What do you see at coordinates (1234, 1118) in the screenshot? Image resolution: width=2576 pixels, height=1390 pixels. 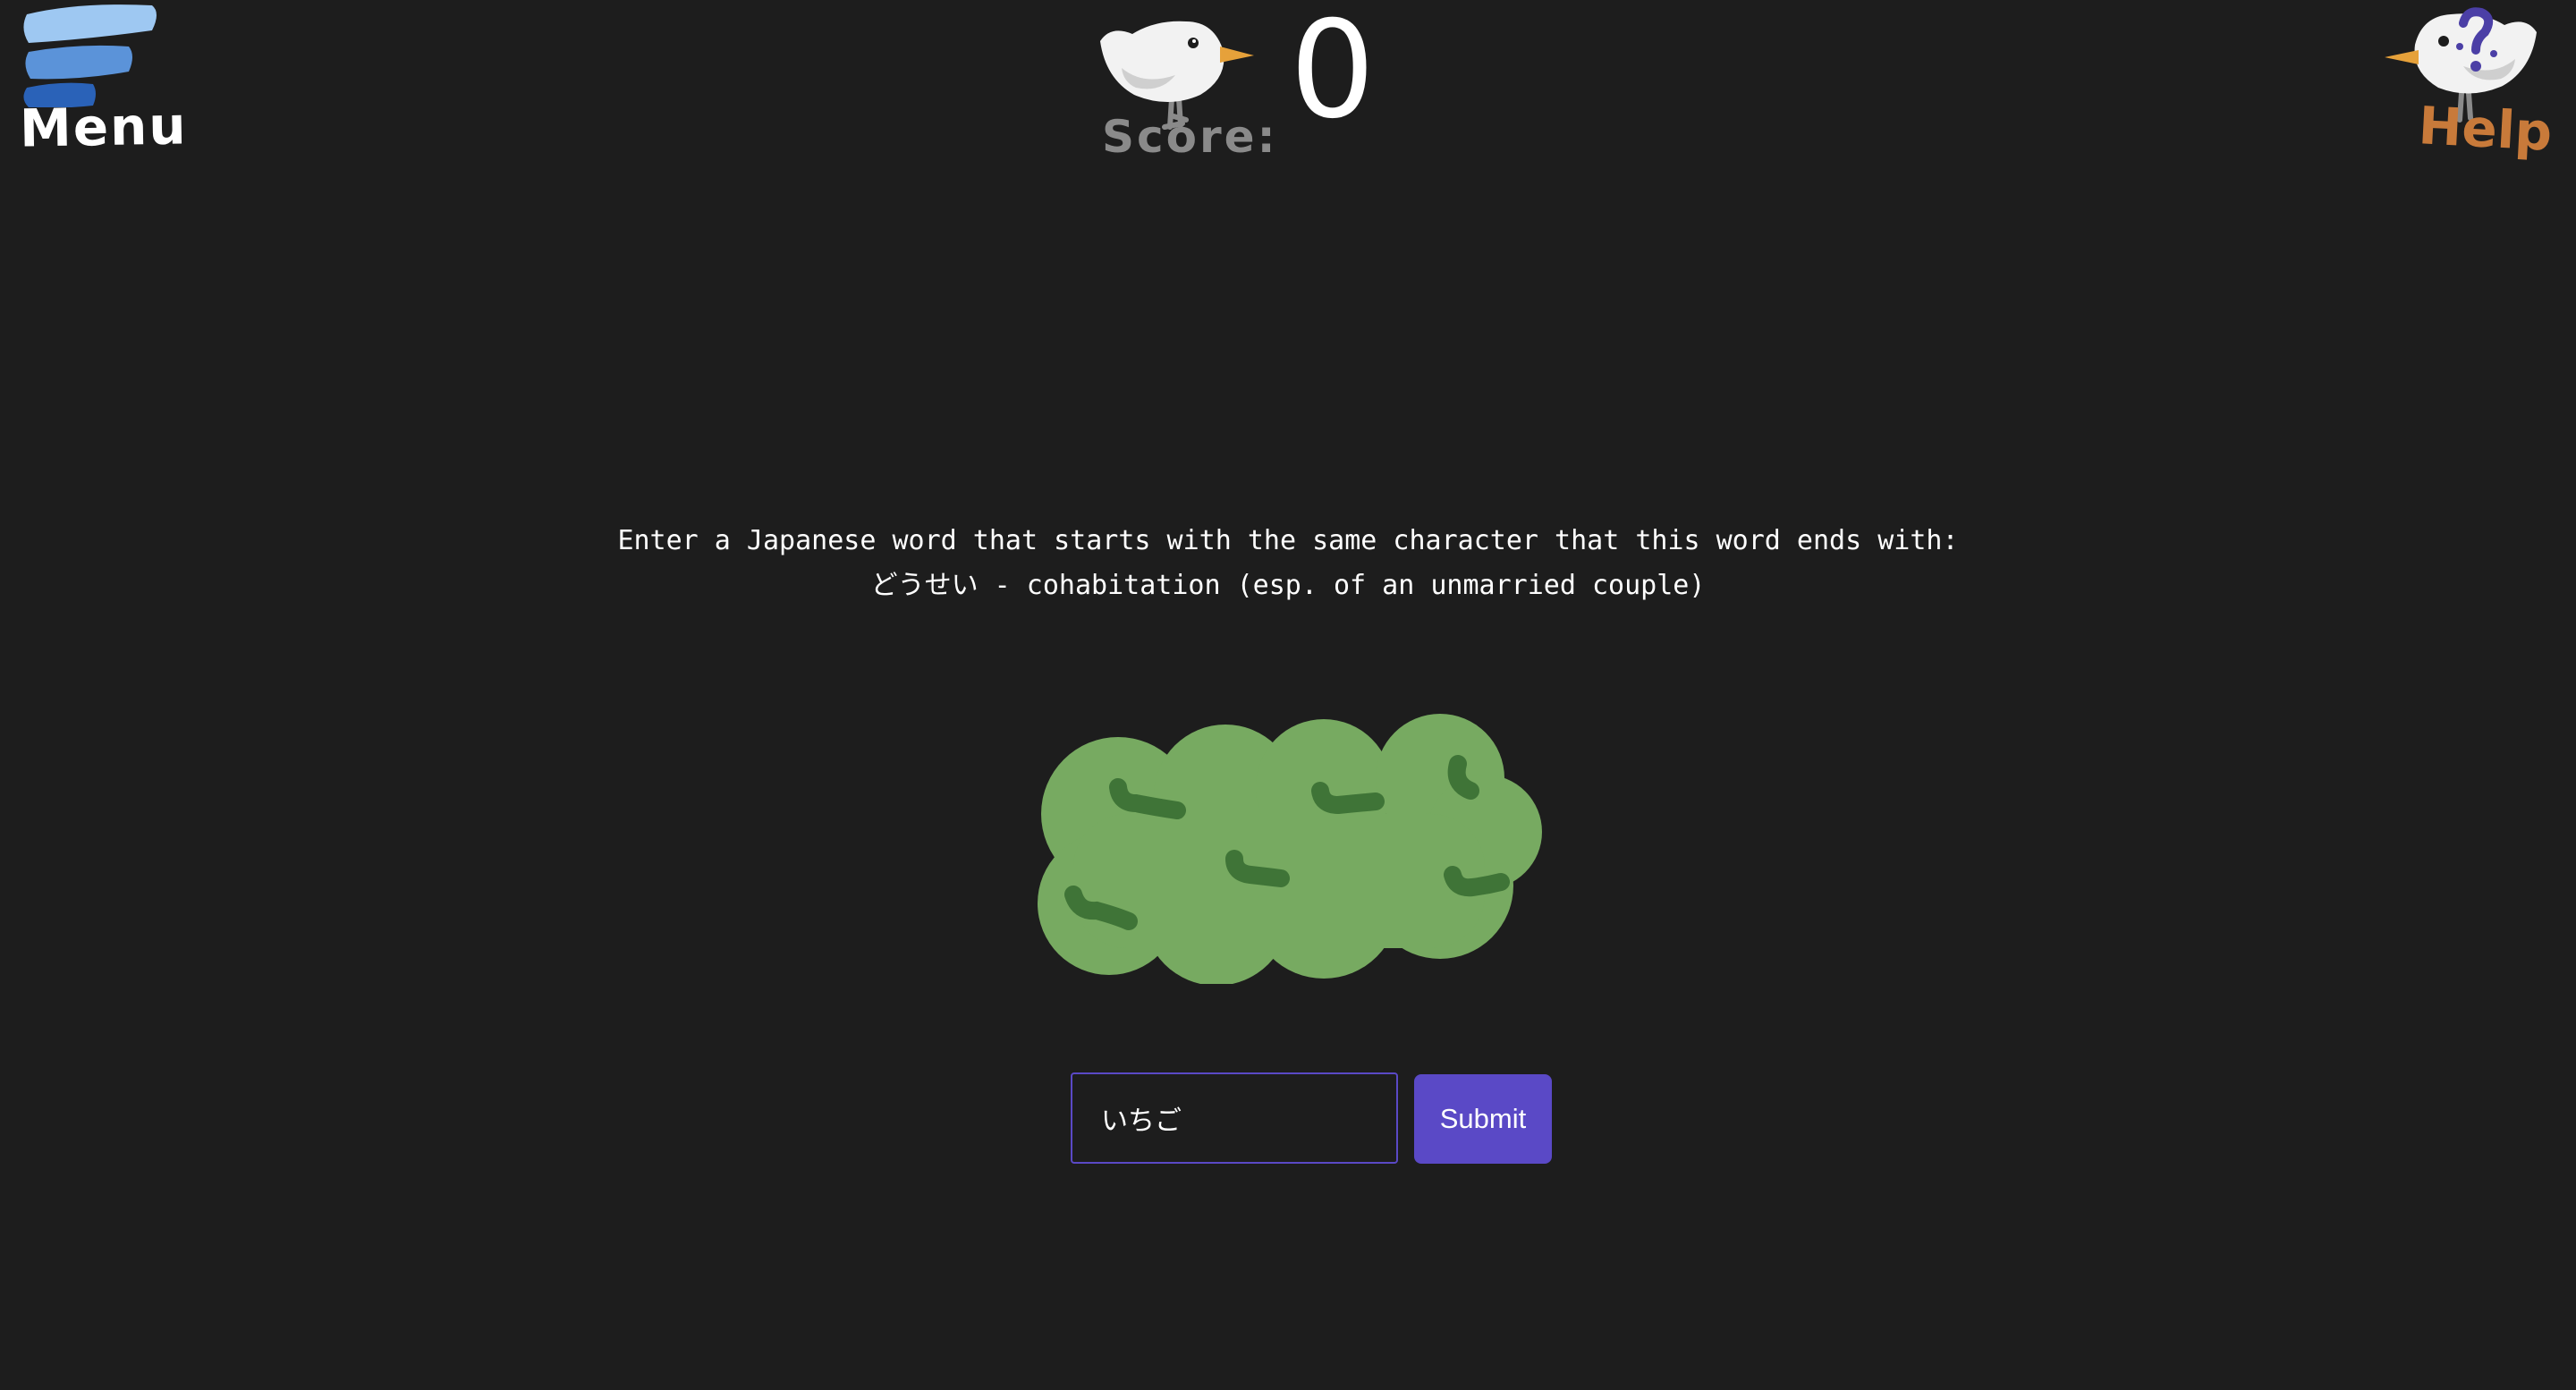 I see `answer-input` at bounding box center [1234, 1118].